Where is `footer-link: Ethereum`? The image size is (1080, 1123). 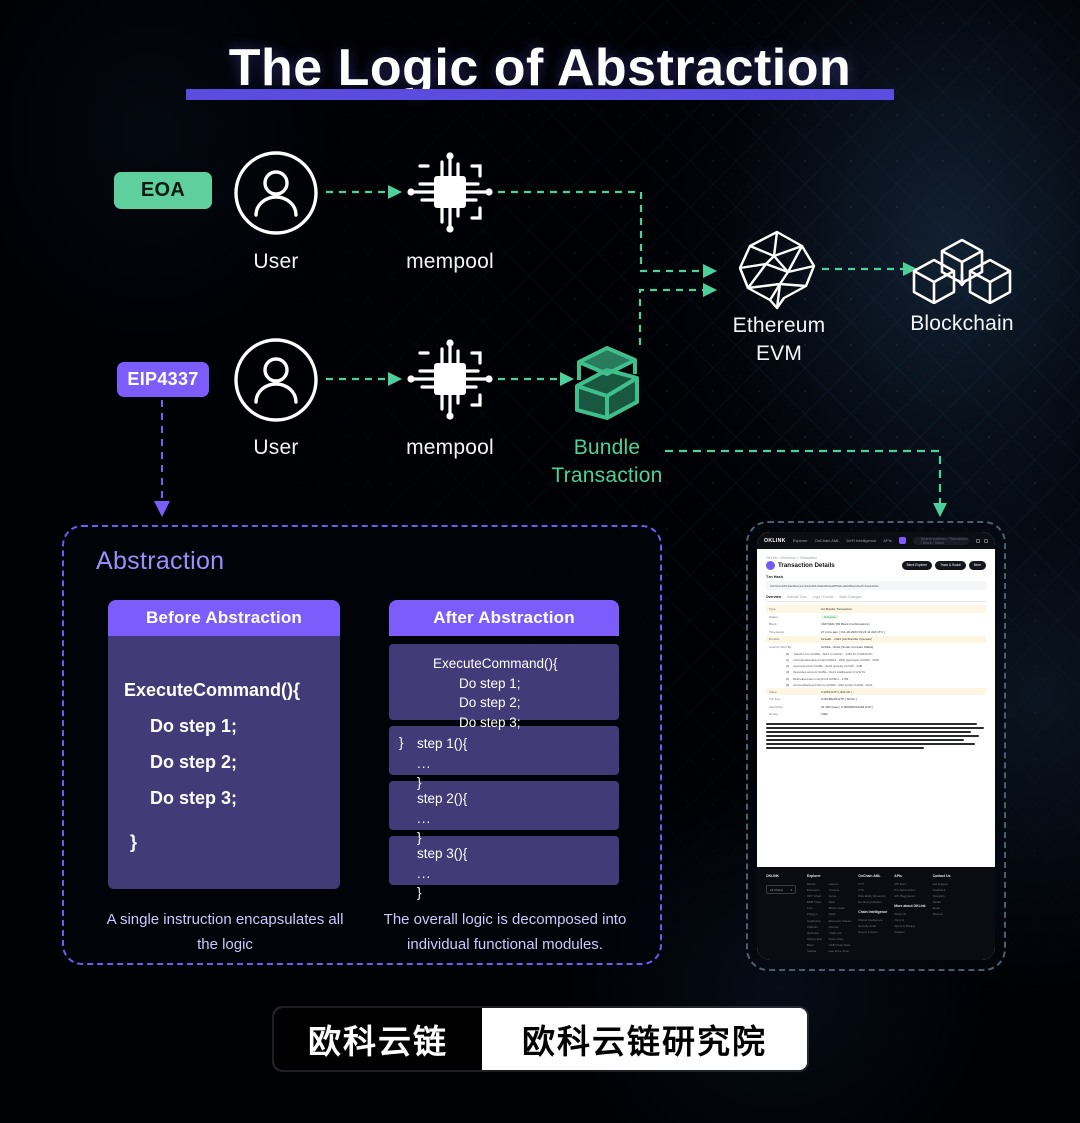 footer-link: Ethereum is located at coordinates (814, 890).